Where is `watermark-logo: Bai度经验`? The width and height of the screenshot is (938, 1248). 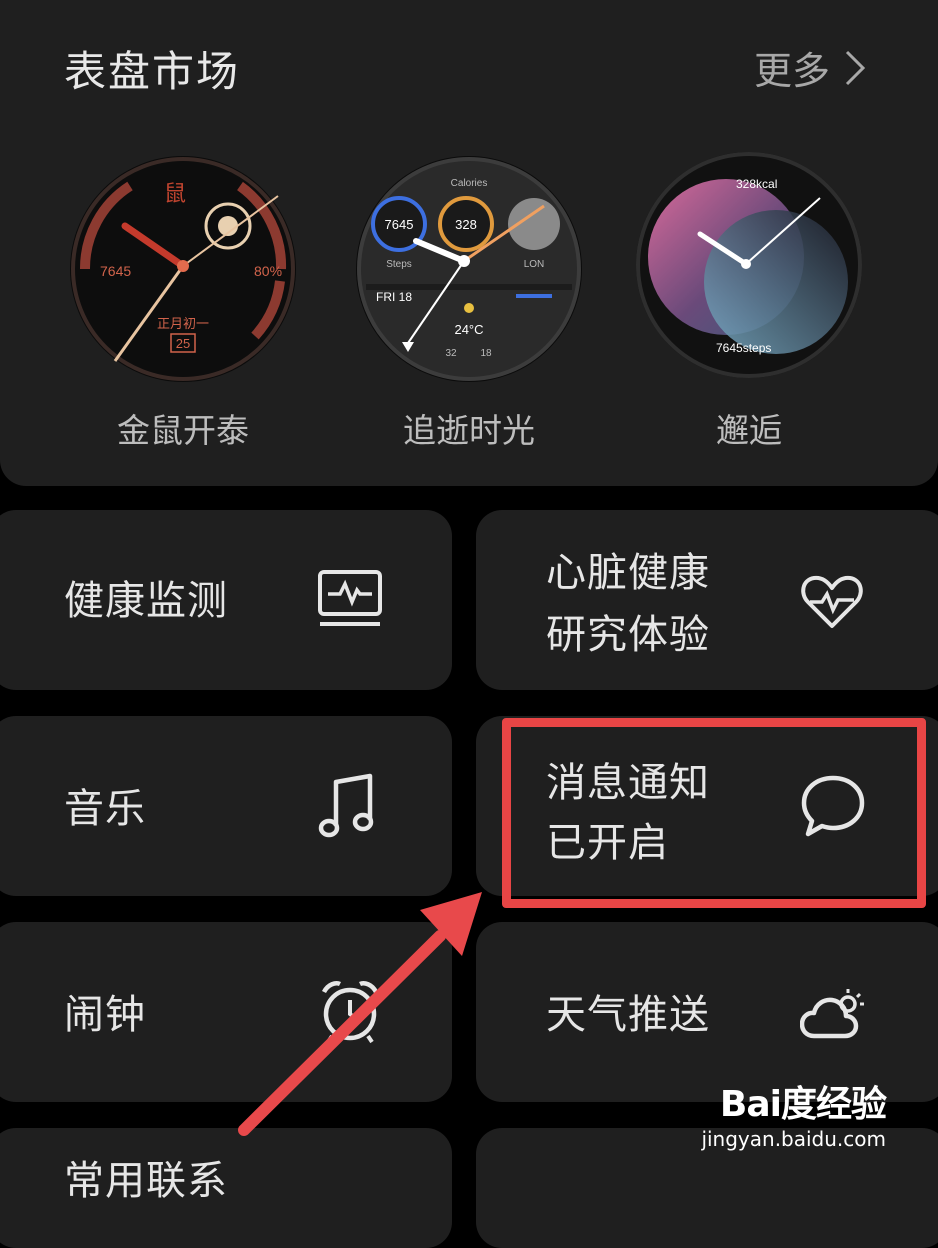 watermark-logo: Bai度经验 is located at coordinates (803, 1104).